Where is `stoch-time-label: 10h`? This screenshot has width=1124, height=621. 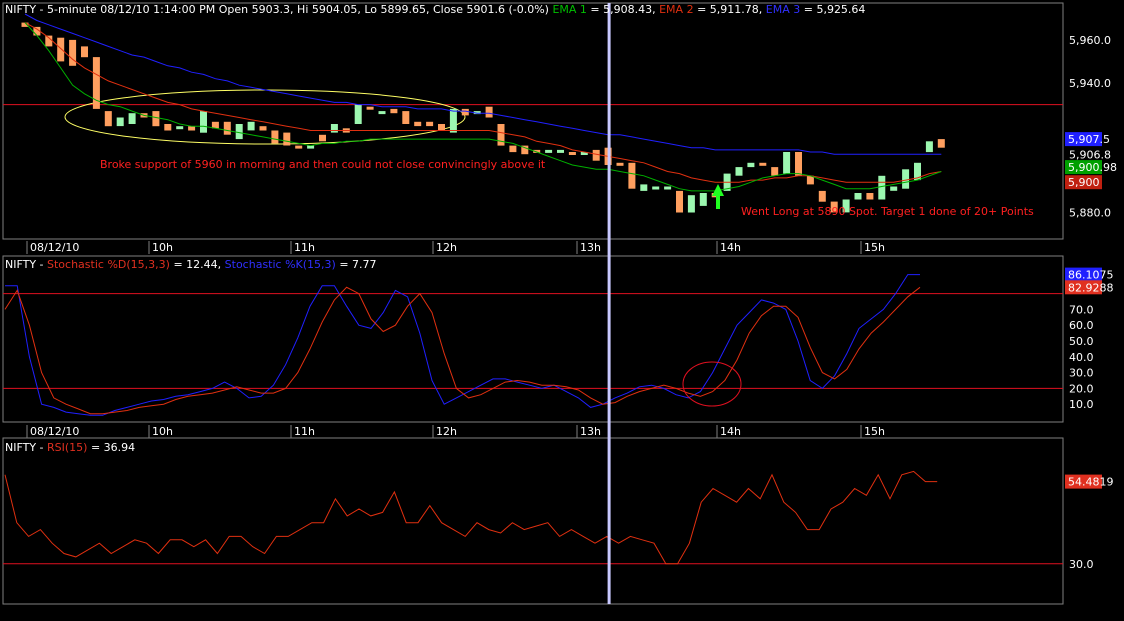
stoch-time-label: 10h is located at coordinates (162, 431).